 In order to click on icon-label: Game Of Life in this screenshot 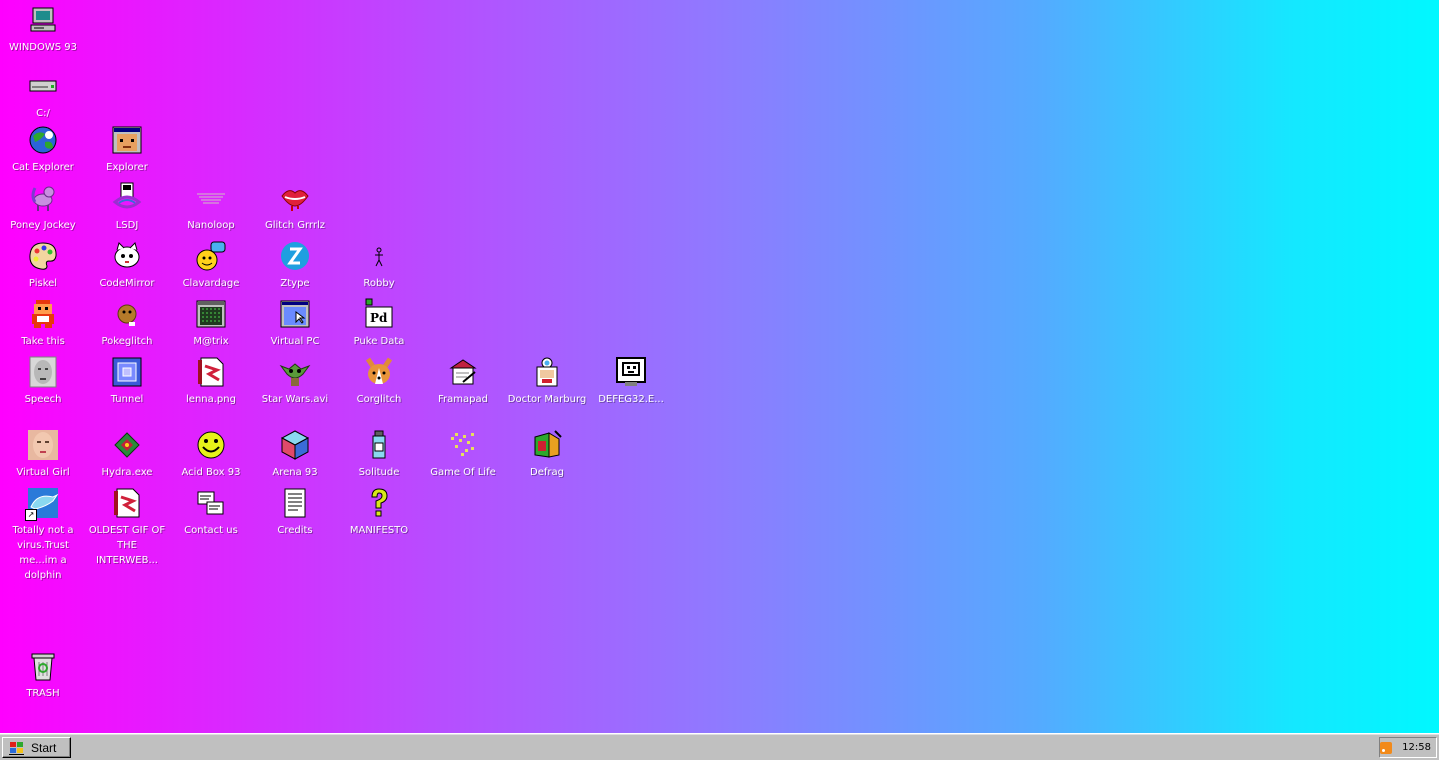, I will do `click(463, 472)`.